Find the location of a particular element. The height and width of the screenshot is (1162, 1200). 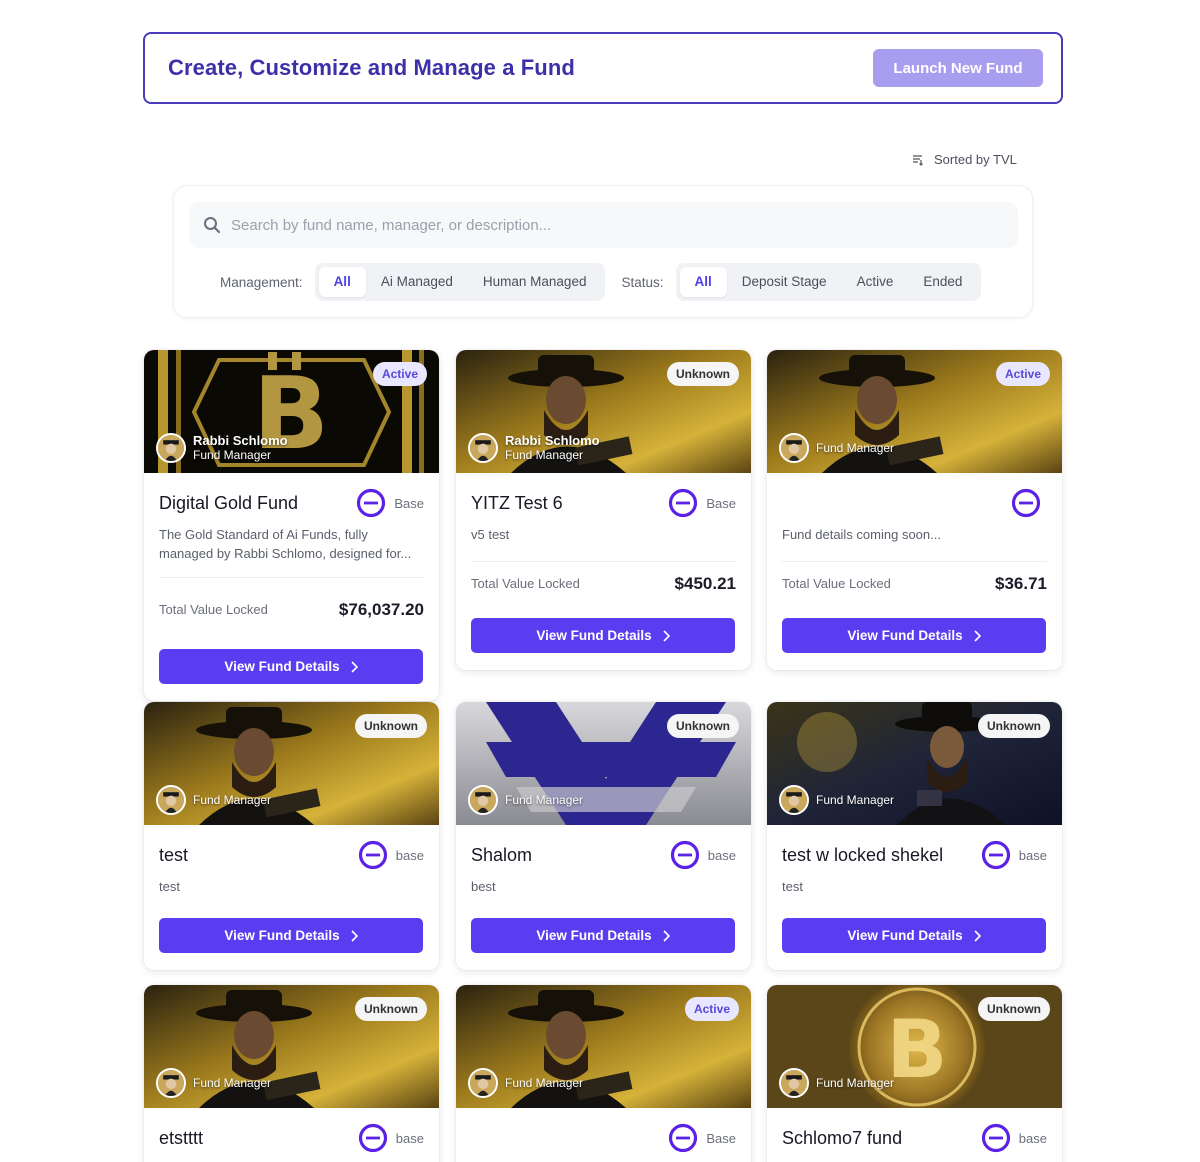

management-option-human-managed: Human Managed is located at coordinates (535, 282).